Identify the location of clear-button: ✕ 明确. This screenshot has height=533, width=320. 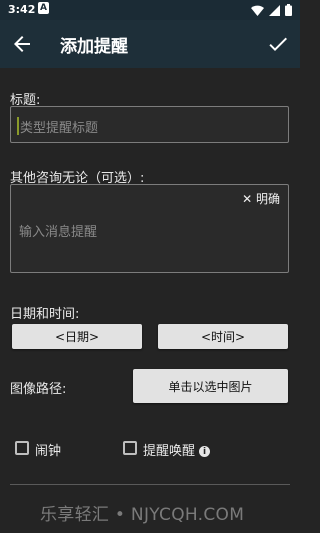
(261, 198).